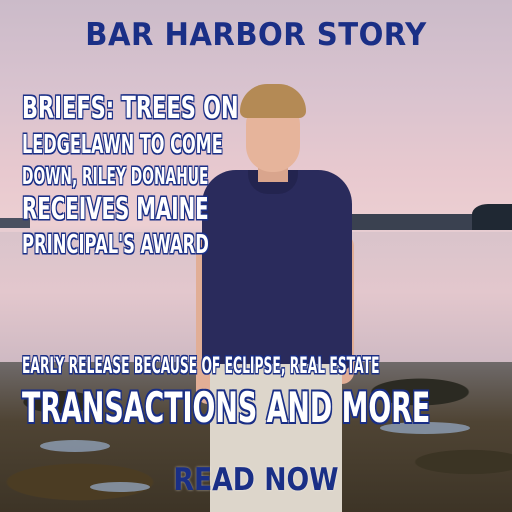 Image resolution: width=512 pixels, height=512 pixels. Describe the element at coordinates (75, 446) in the screenshot. I see `tide-pool` at that location.